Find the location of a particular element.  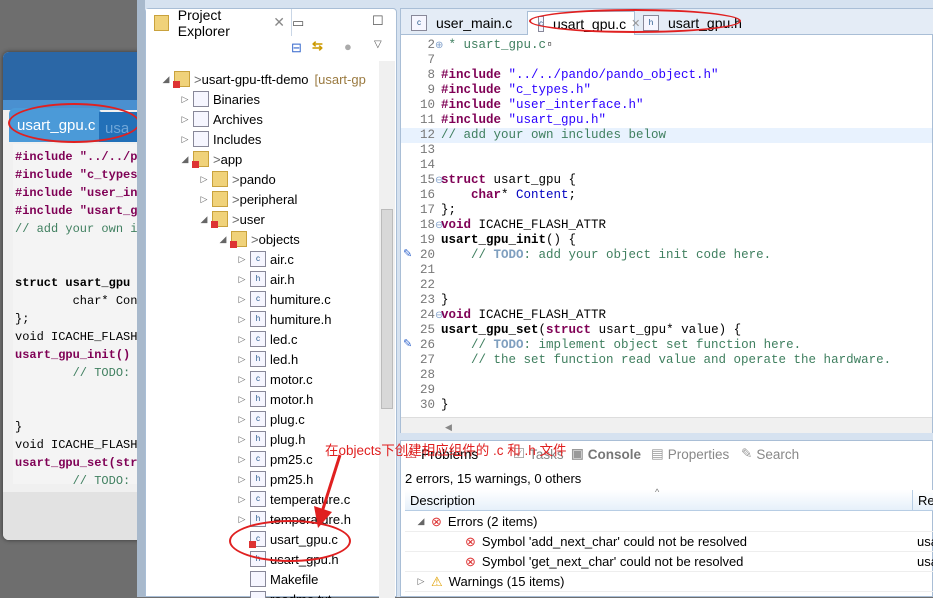

tree-item: ▷cair.c is located at coordinates (265, 259).